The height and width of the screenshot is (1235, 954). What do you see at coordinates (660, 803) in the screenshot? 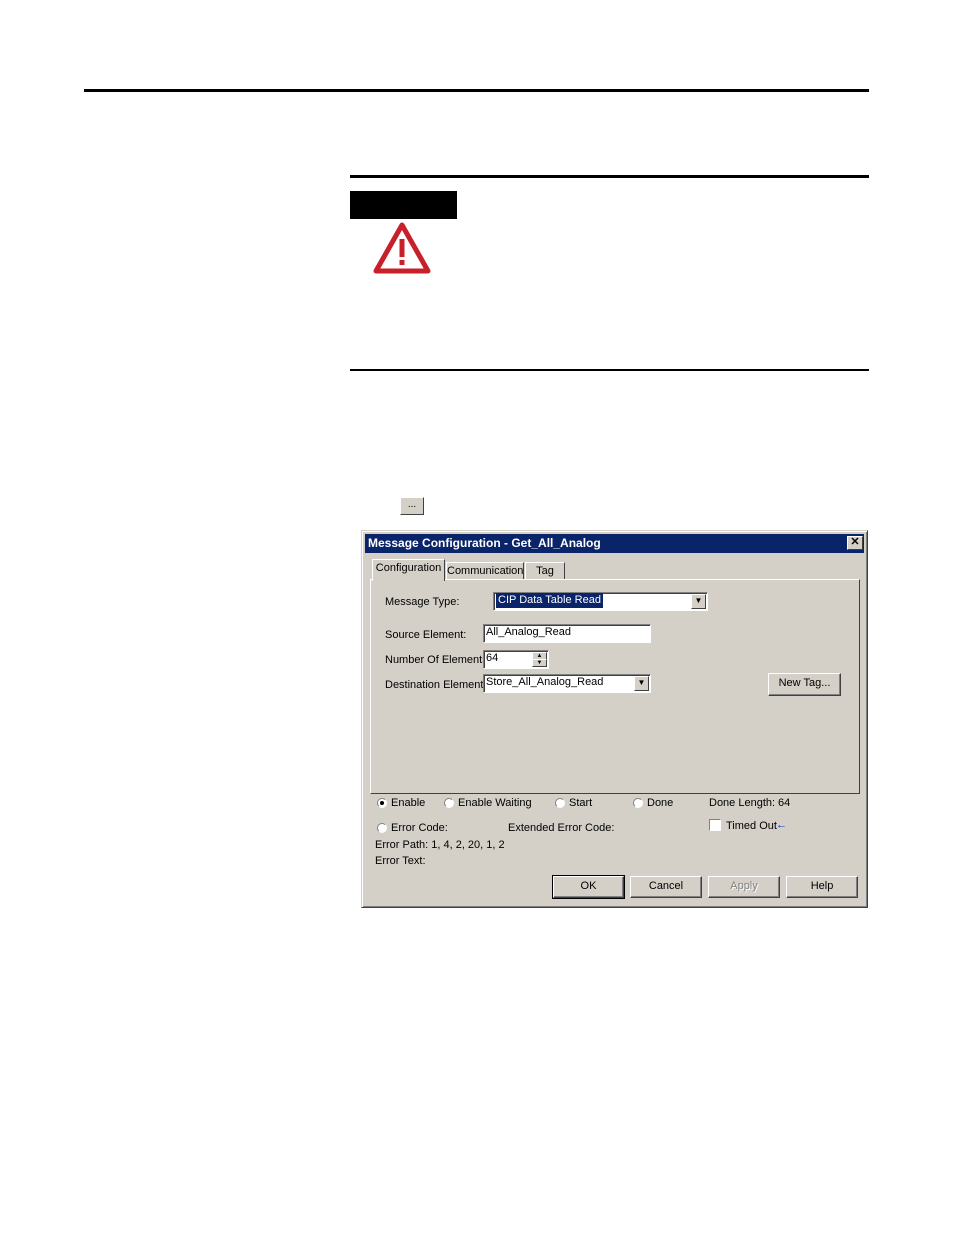
I see `done-label: Done` at bounding box center [660, 803].